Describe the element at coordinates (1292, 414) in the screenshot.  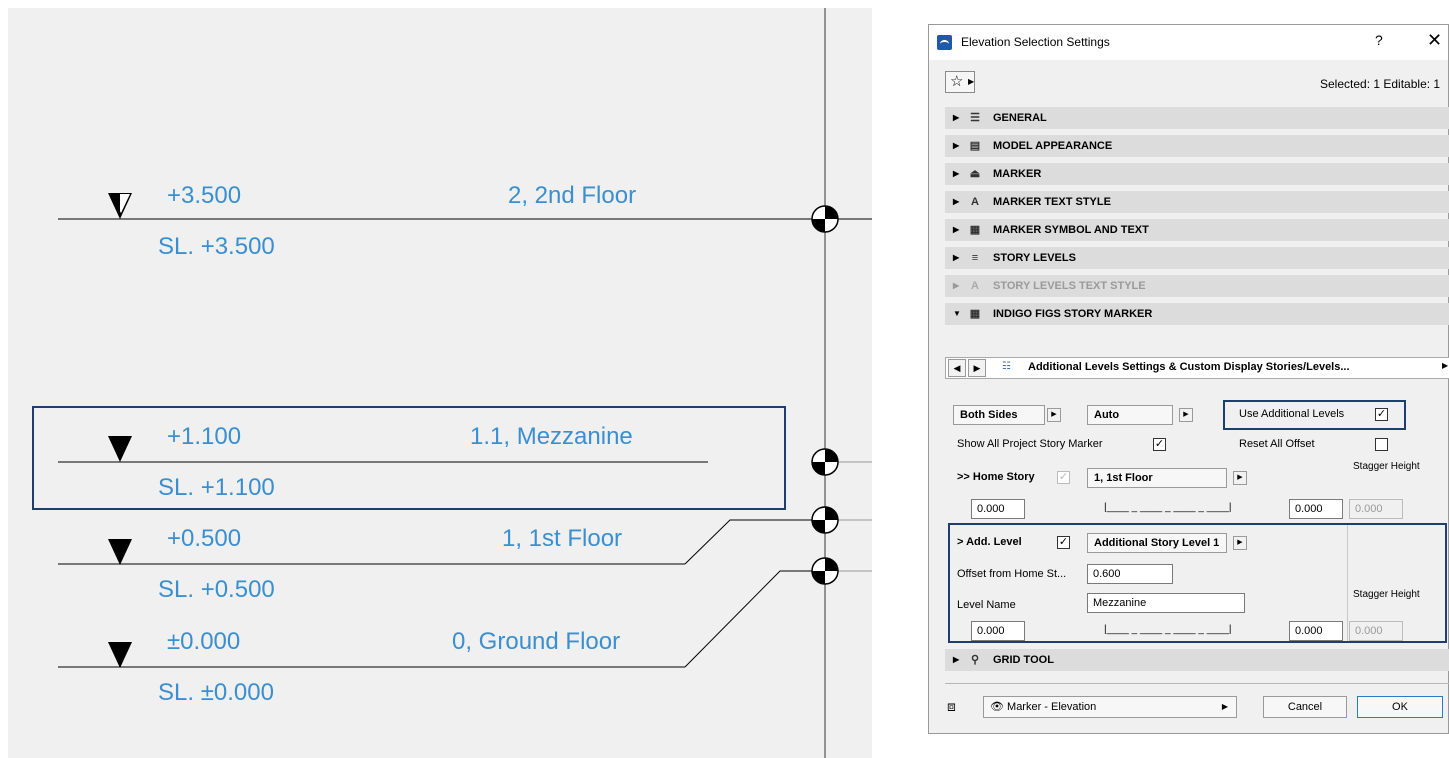
I see `use-additional-levels-label: Use Additional Levels` at that location.